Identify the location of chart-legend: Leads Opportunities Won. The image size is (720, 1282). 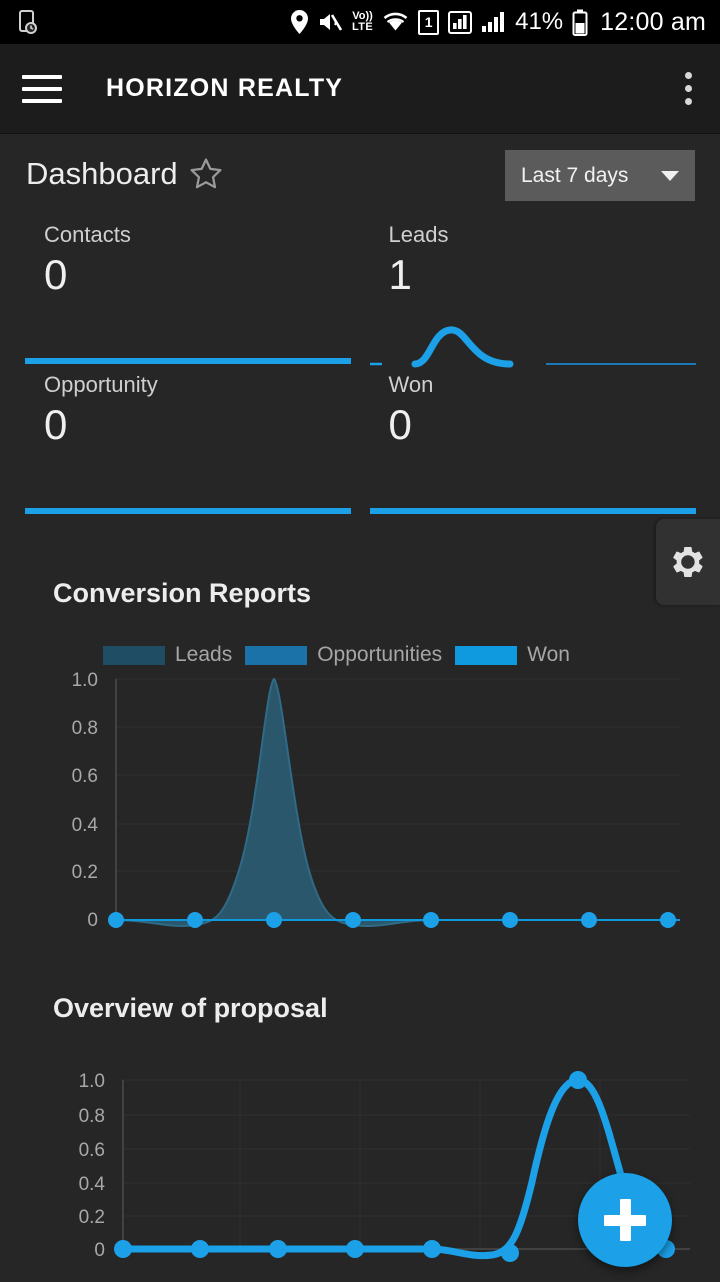
(360, 655).